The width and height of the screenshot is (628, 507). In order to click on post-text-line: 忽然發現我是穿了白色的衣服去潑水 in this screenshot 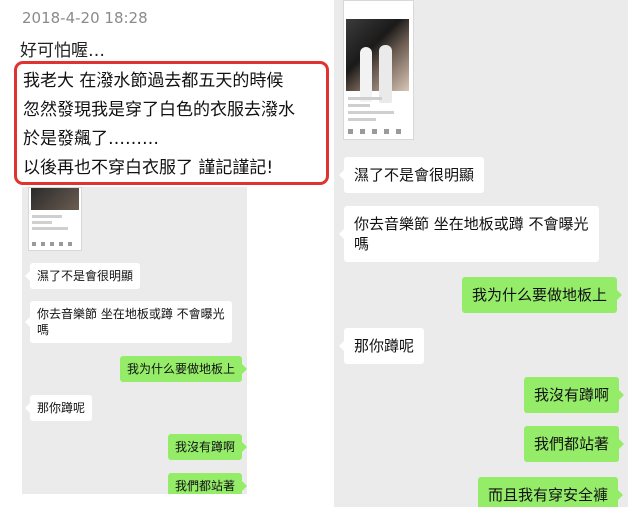, I will do `click(159, 110)`.